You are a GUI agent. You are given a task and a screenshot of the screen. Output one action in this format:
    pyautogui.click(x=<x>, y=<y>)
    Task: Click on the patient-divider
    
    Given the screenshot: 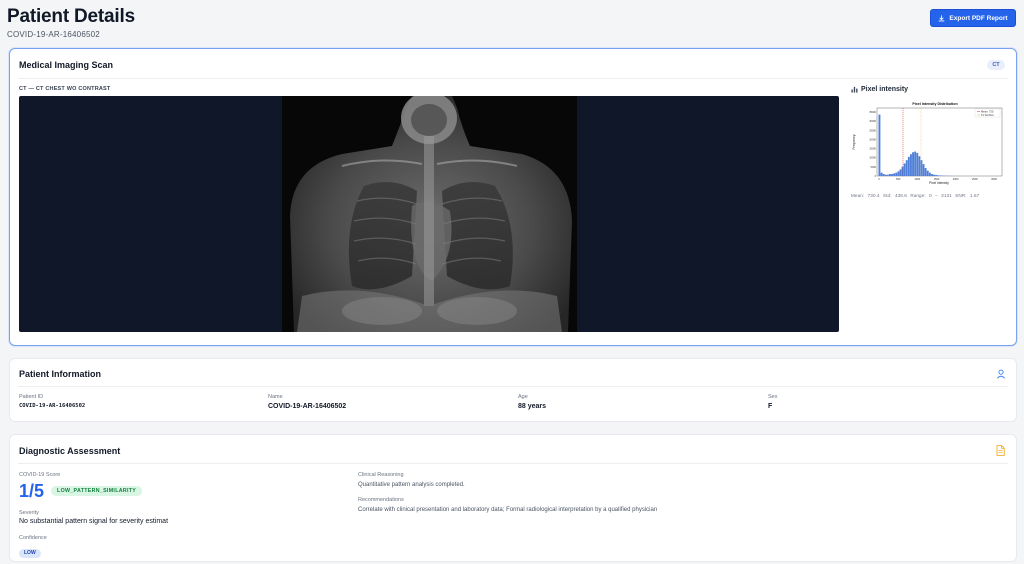 What is the action you would take?
    pyautogui.click(x=513, y=386)
    